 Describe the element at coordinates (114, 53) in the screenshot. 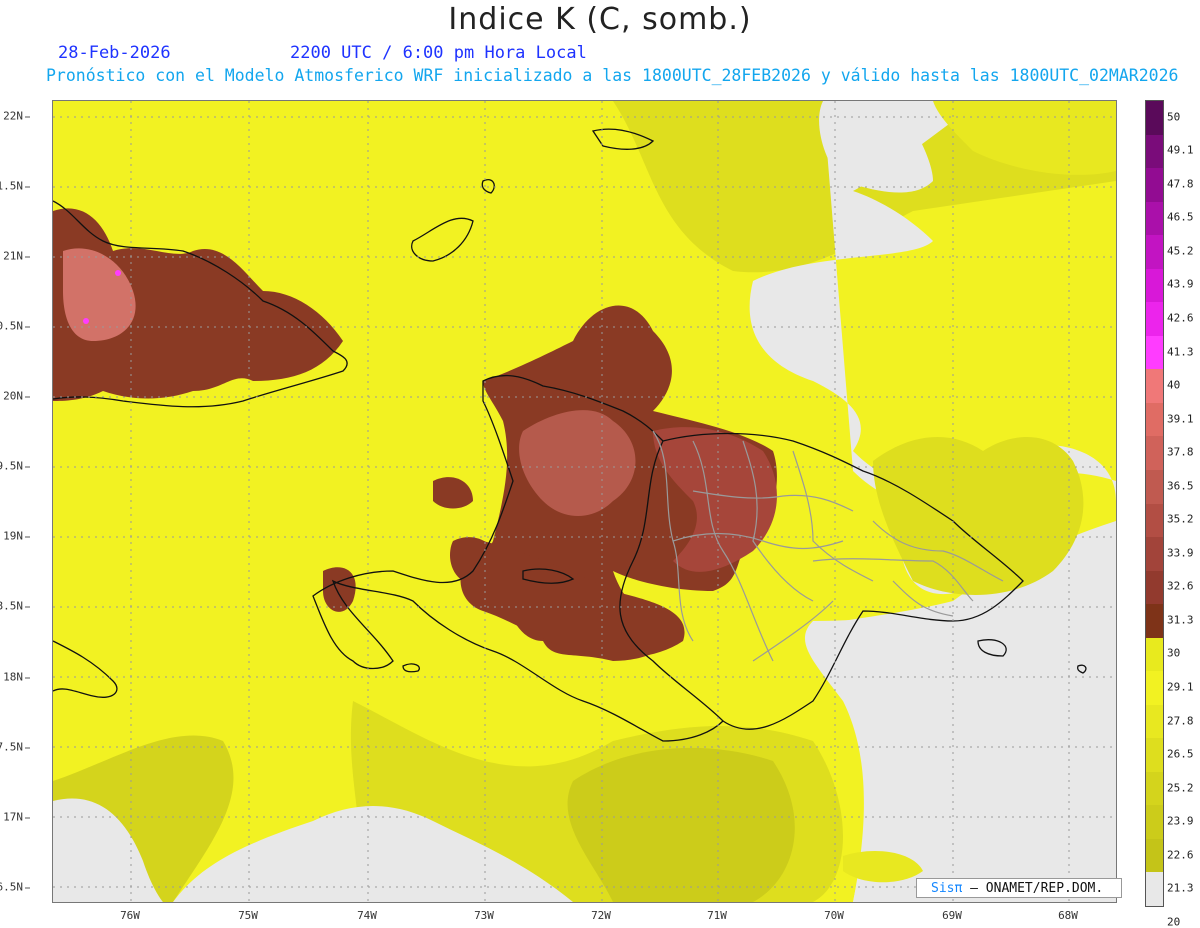

I see `forecast-date: 28-Feb-2026` at that location.